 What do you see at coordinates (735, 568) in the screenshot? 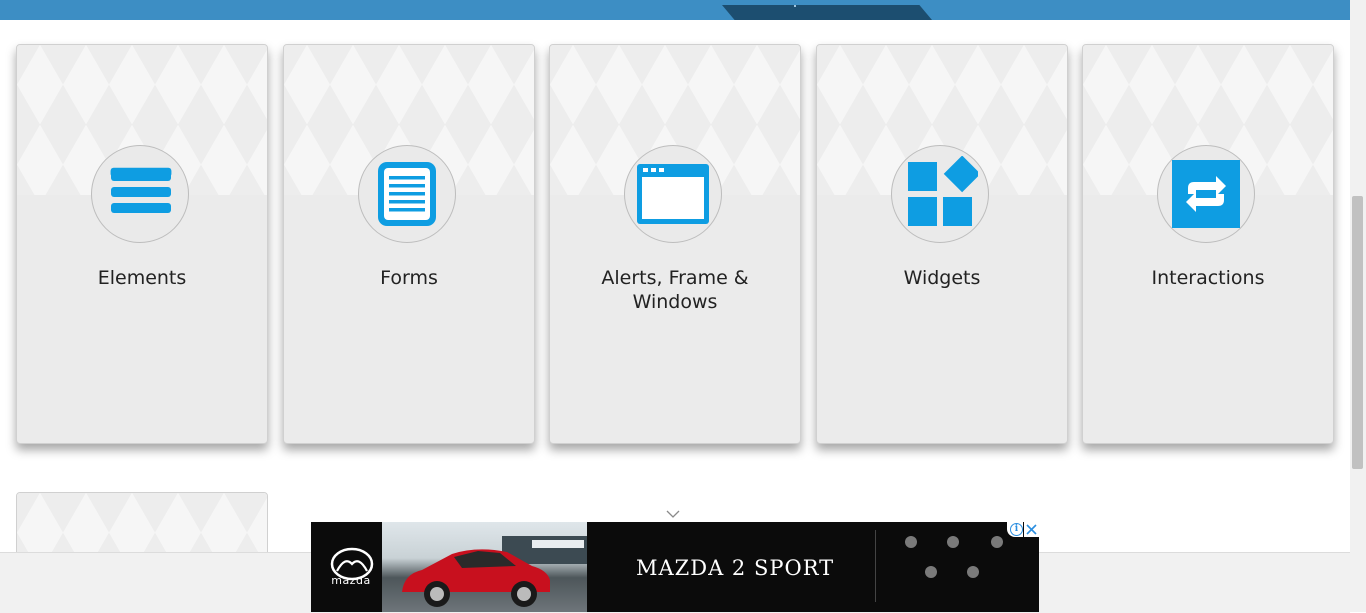
I see `ad-title: MAZDA 2 SPORT` at bounding box center [735, 568].